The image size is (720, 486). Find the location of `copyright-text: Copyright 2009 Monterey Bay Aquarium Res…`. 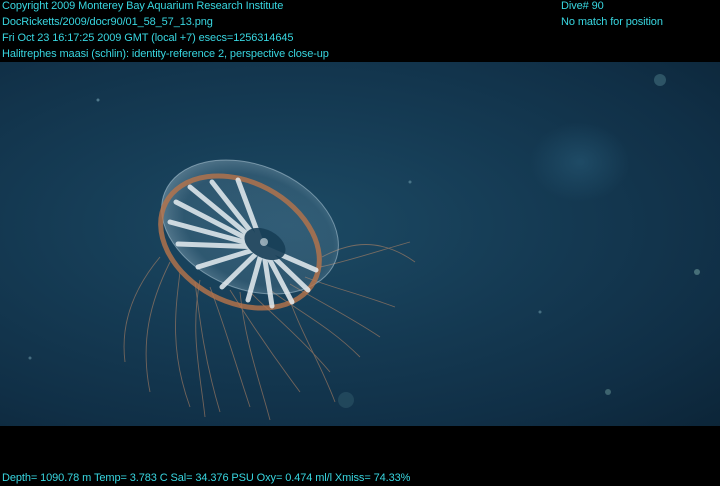

copyright-text: Copyright 2009 Monterey Bay Aquarium Res… is located at coordinates (143, 6).